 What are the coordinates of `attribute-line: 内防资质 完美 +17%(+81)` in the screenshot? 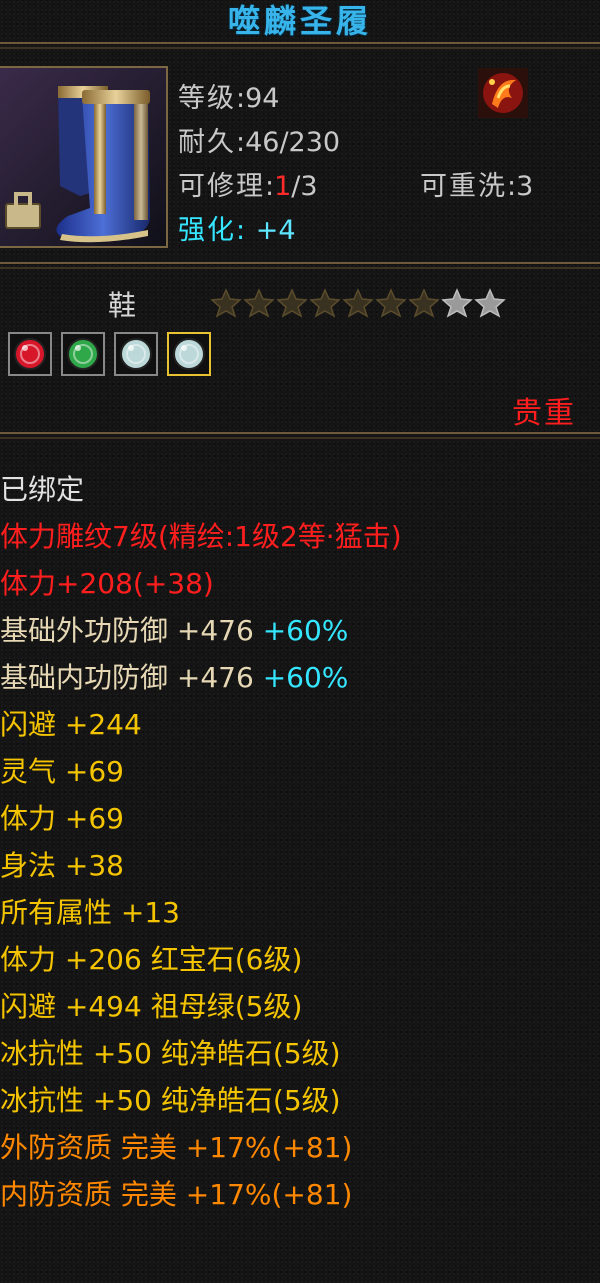 It's located at (176, 1195).